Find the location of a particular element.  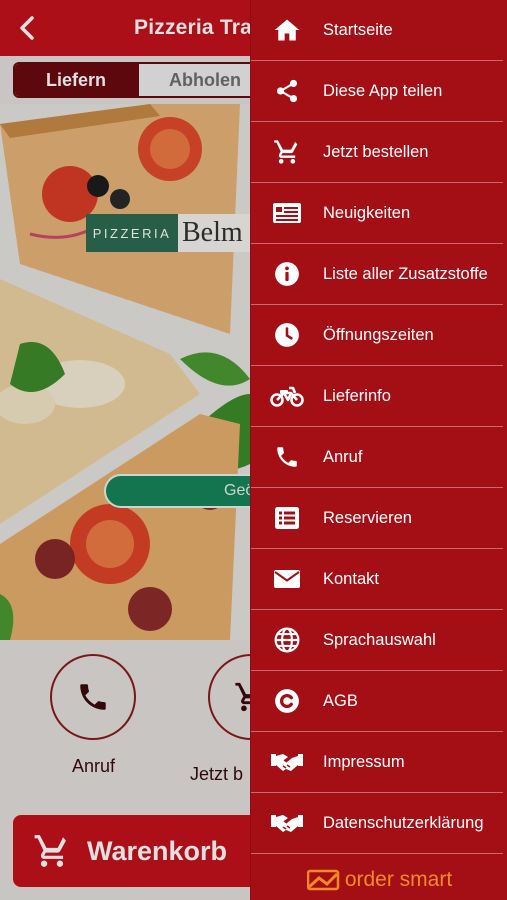

menu-item-share: Diese App teilen is located at coordinates (377, 91).